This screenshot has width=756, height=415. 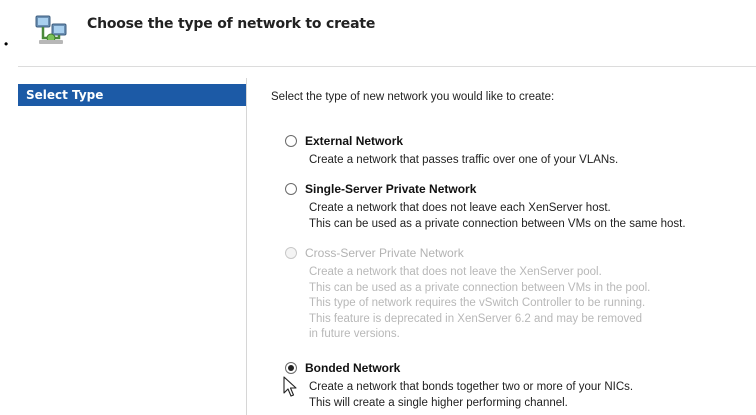 What do you see at coordinates (291, 368) in the screenshot?
I see `bonded-network-radio` at bounding box center [291, 368].